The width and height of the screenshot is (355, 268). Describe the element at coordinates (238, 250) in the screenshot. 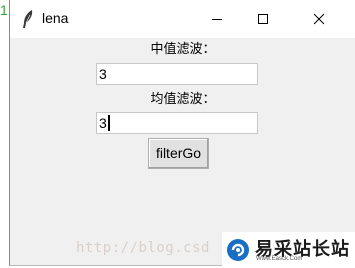

I see `site-logo-icon` at that location.